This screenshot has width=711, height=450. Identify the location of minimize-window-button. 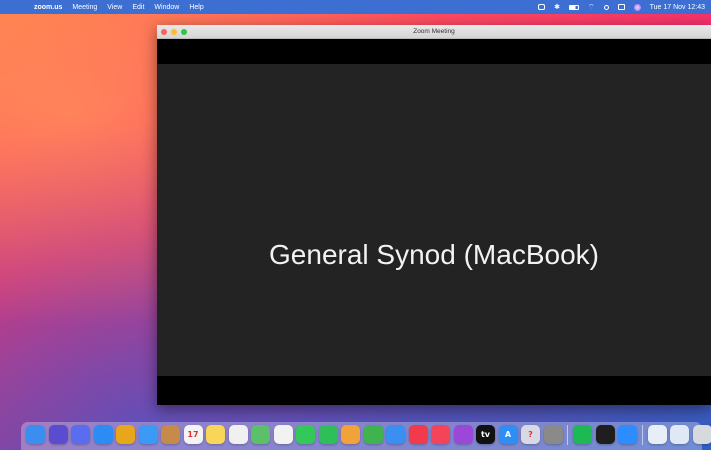
(174, 32).